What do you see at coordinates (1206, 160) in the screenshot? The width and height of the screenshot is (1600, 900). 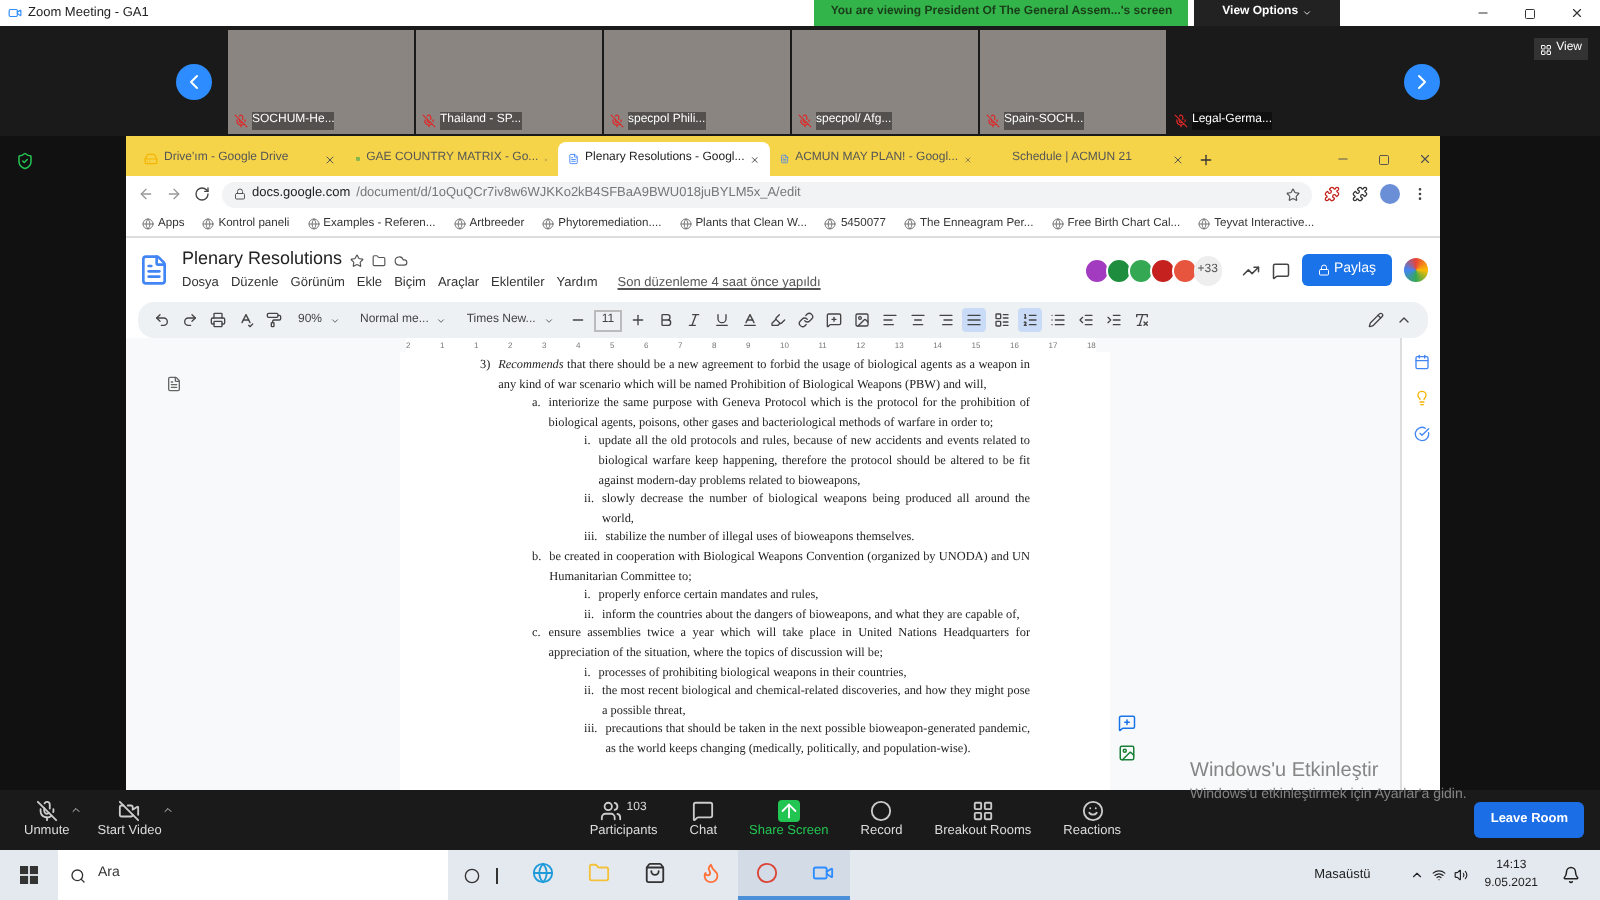 I see `new-tab-icon` at bounding box center [1206, 160].